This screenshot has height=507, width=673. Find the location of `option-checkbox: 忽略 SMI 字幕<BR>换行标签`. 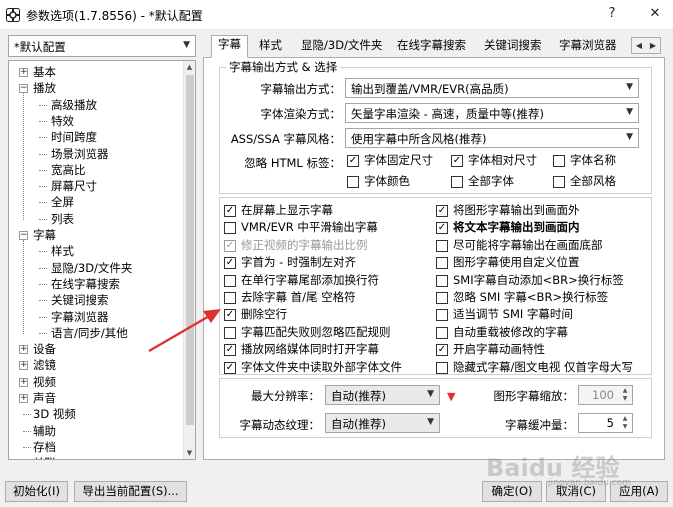

option-checkbox: 忽略 SMI 字幕<BR>换行标签 is located at coordinates (522, 298).